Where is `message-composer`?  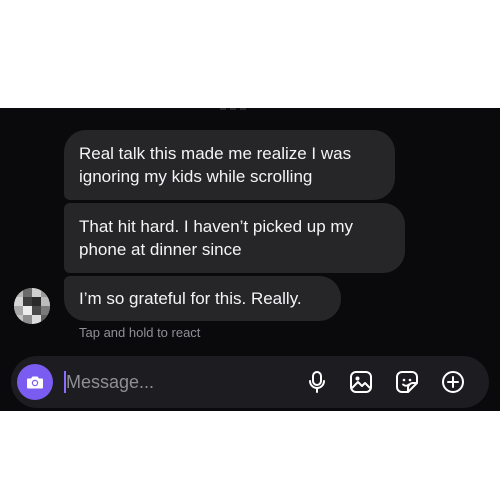 message-composer is located at coordinates (250, 382).